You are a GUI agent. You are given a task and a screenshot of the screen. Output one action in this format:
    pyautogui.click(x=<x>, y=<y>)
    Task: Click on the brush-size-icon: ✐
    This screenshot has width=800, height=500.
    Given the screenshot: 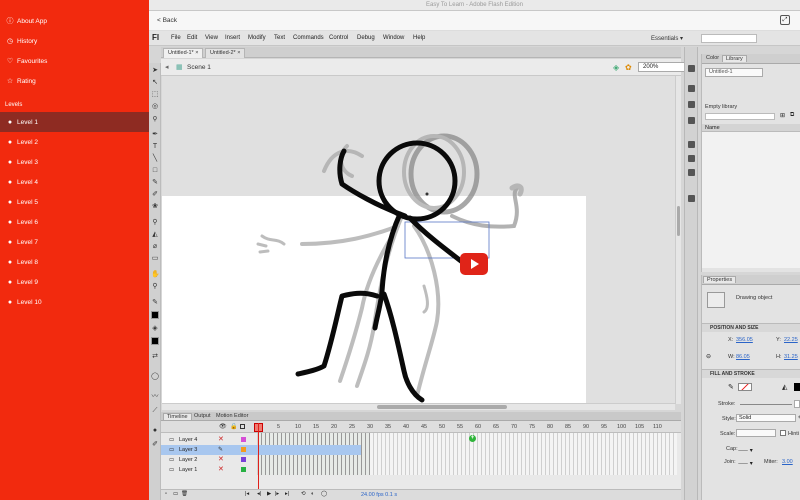 What is the action you would take?
    pyautogui.click(x=155, y=445)
    